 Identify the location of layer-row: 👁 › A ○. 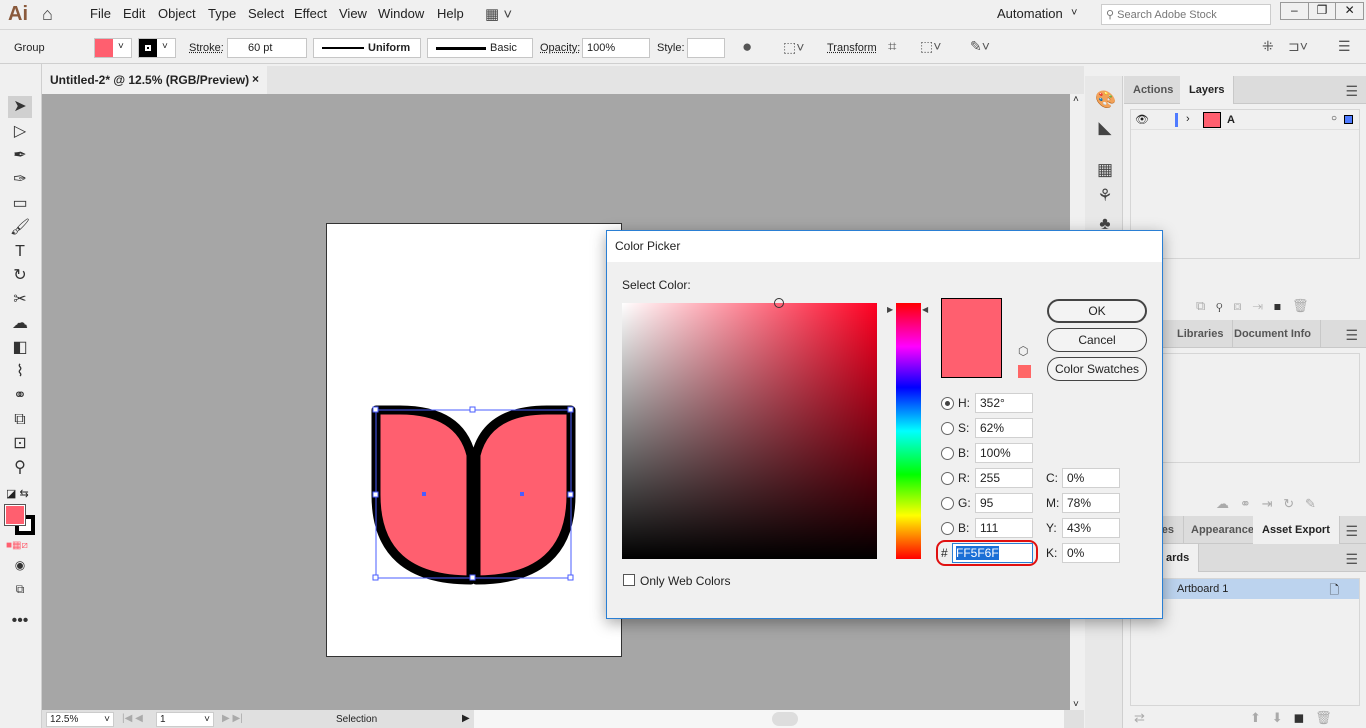
(1245, 120).